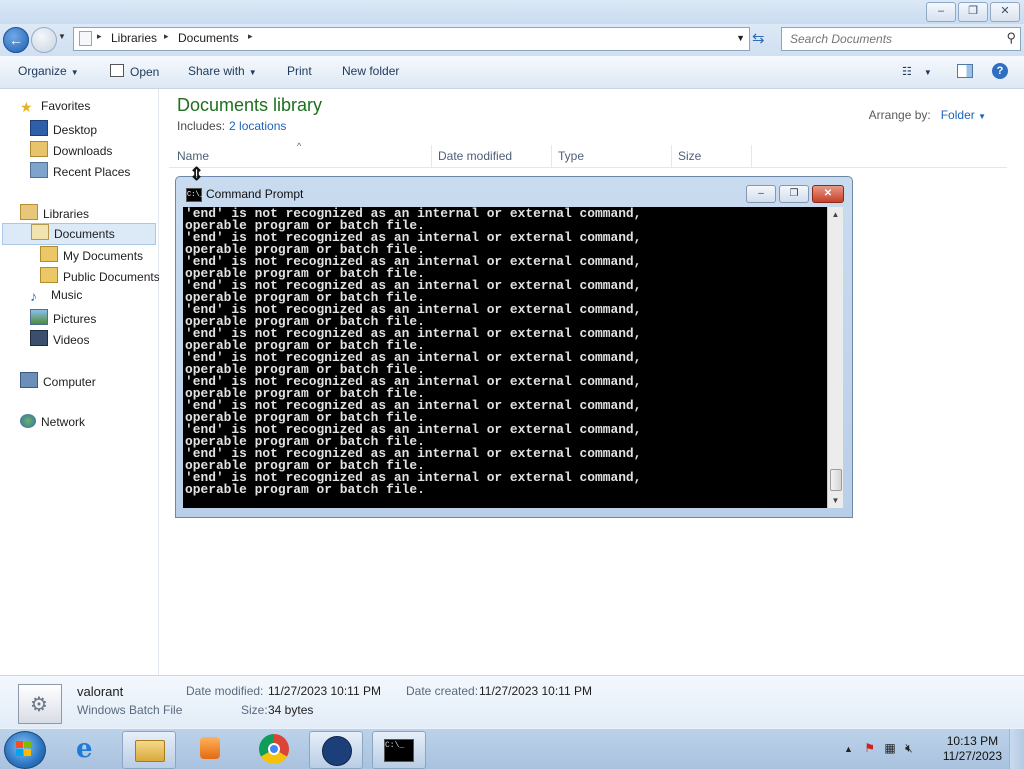  I want to click on nav-public-documents: Public Documents, so click(100, 277).